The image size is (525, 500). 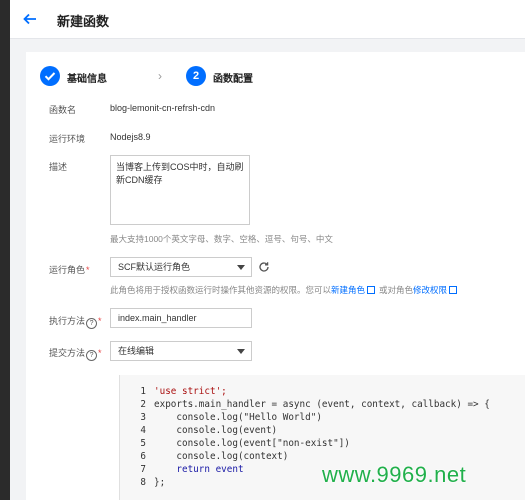 I want to click on line-number: 4, so click(x=143, y=430).